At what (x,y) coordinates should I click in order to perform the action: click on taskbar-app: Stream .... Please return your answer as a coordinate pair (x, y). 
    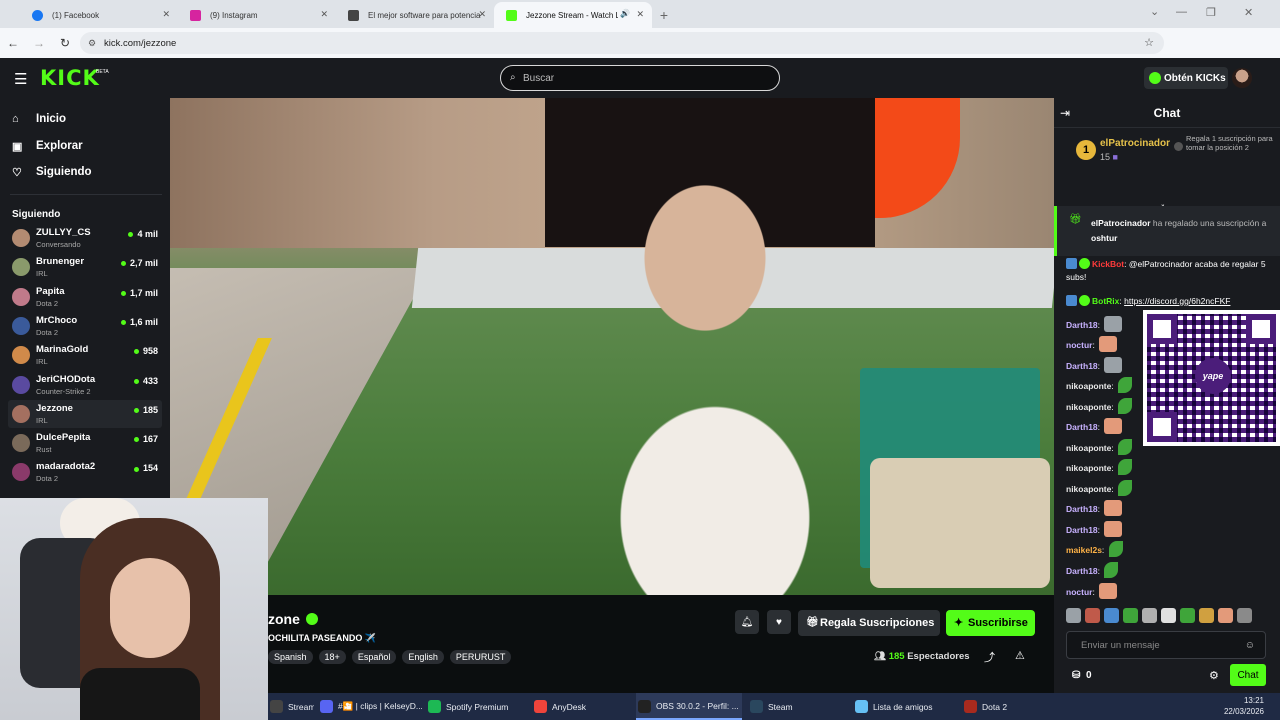
    Looking at the image, I should click on (291, 706).